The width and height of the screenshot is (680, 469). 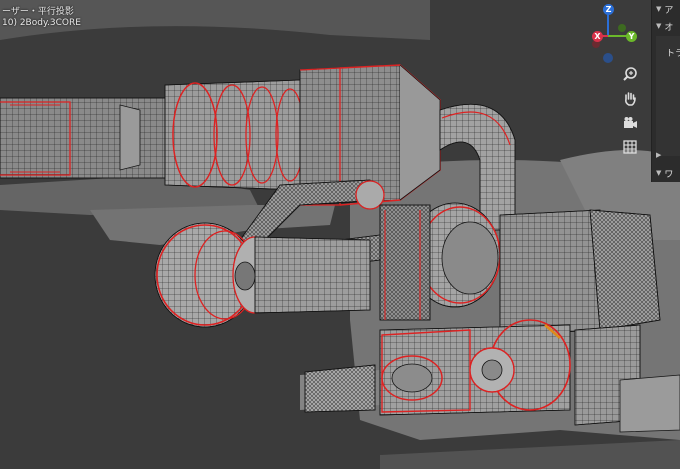 I want to click on active-object-label: 10) 2Body.3CORE, so click(x=41, y=23).